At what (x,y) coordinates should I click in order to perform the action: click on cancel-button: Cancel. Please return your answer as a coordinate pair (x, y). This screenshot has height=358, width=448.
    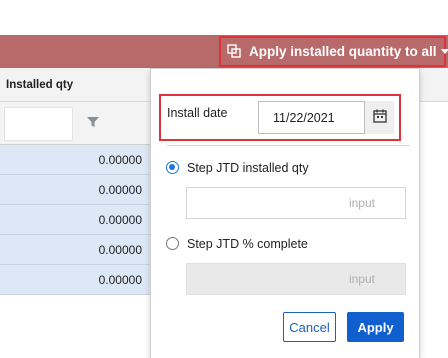
    Looking at the image, I should click on (309, 327).